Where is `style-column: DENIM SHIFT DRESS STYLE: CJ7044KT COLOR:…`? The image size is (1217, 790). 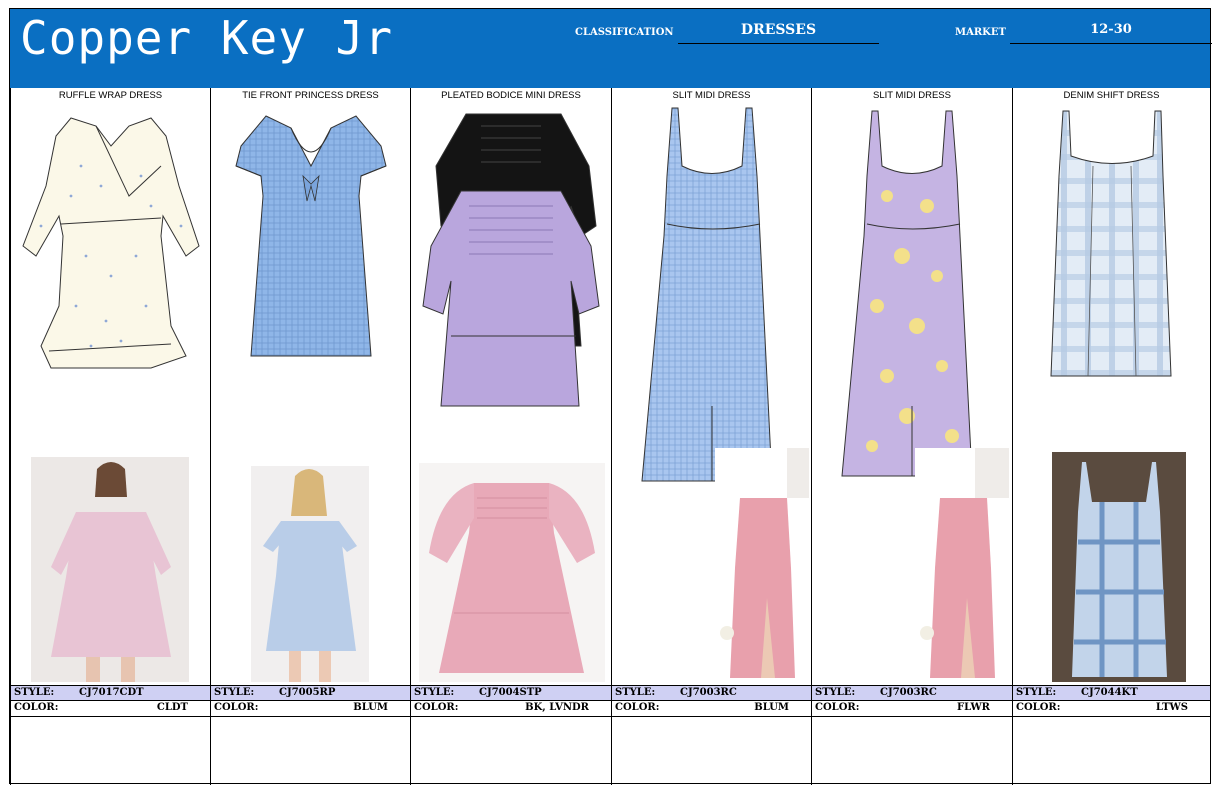
style-column: DENIM SHIFT DRESS STYLE: CJ7044KT COLOR:… is located at coordinates (1111, 436).